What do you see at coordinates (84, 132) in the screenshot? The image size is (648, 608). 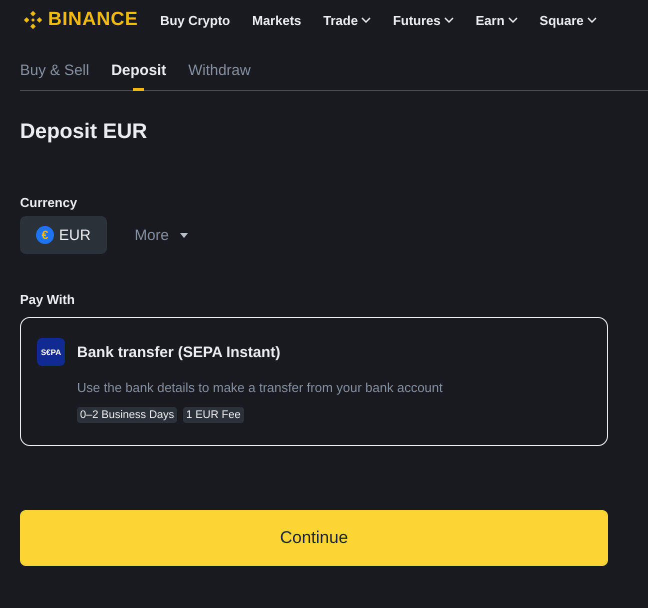 I see `page-title: Deposit EUR` at bounding box center [84, 132].